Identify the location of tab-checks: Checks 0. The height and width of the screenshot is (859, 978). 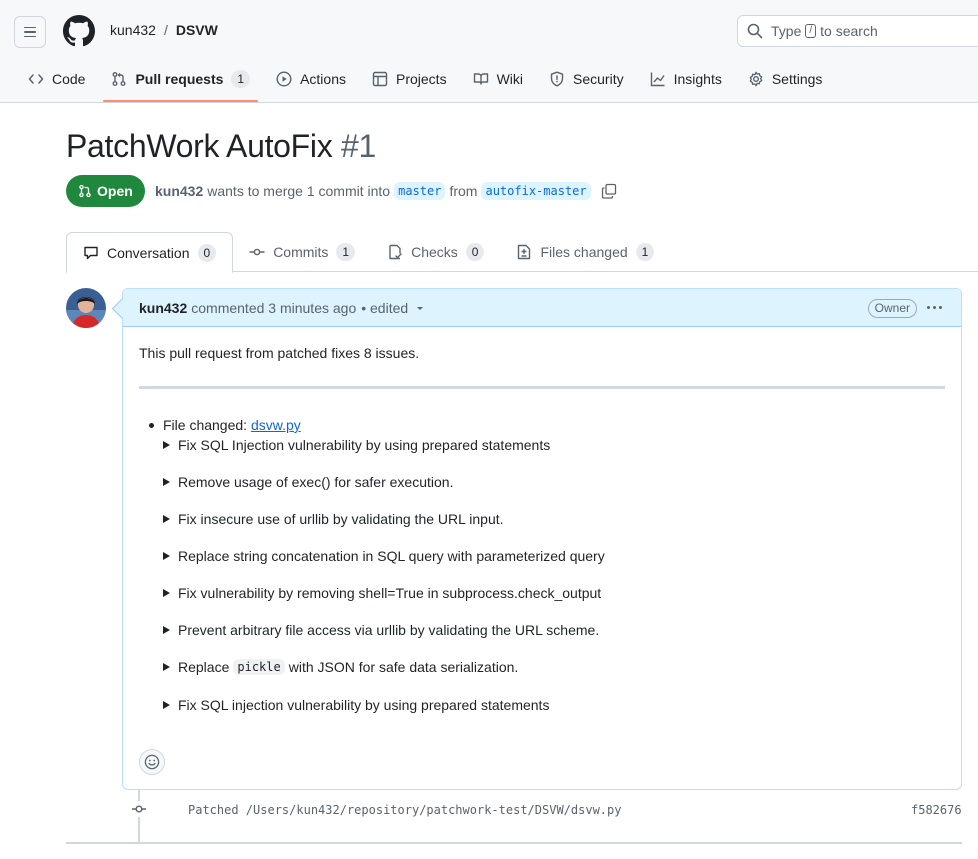
(435, 252).